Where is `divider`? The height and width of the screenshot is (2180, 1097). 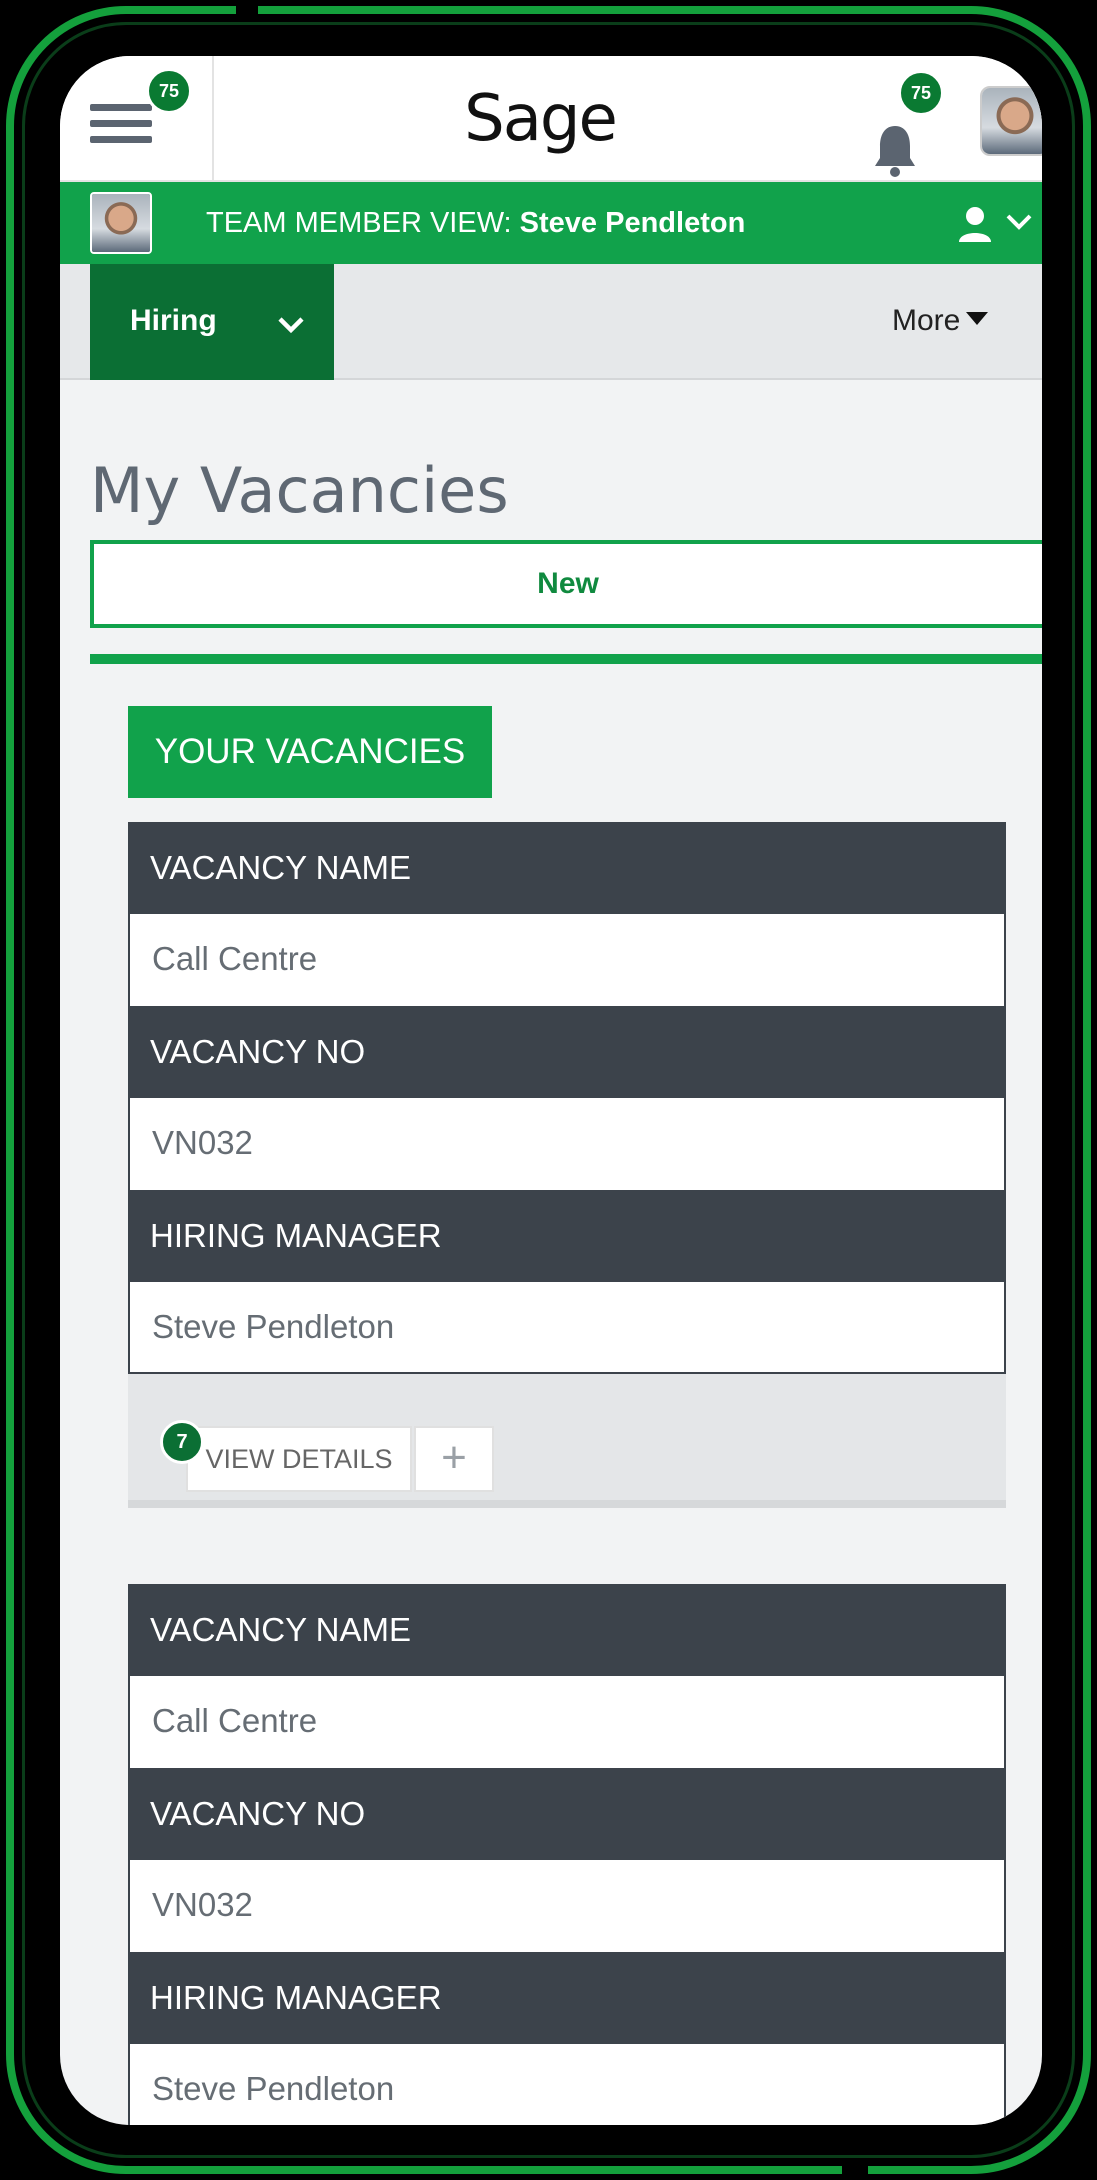 divider is located at coordinates (566, 659).